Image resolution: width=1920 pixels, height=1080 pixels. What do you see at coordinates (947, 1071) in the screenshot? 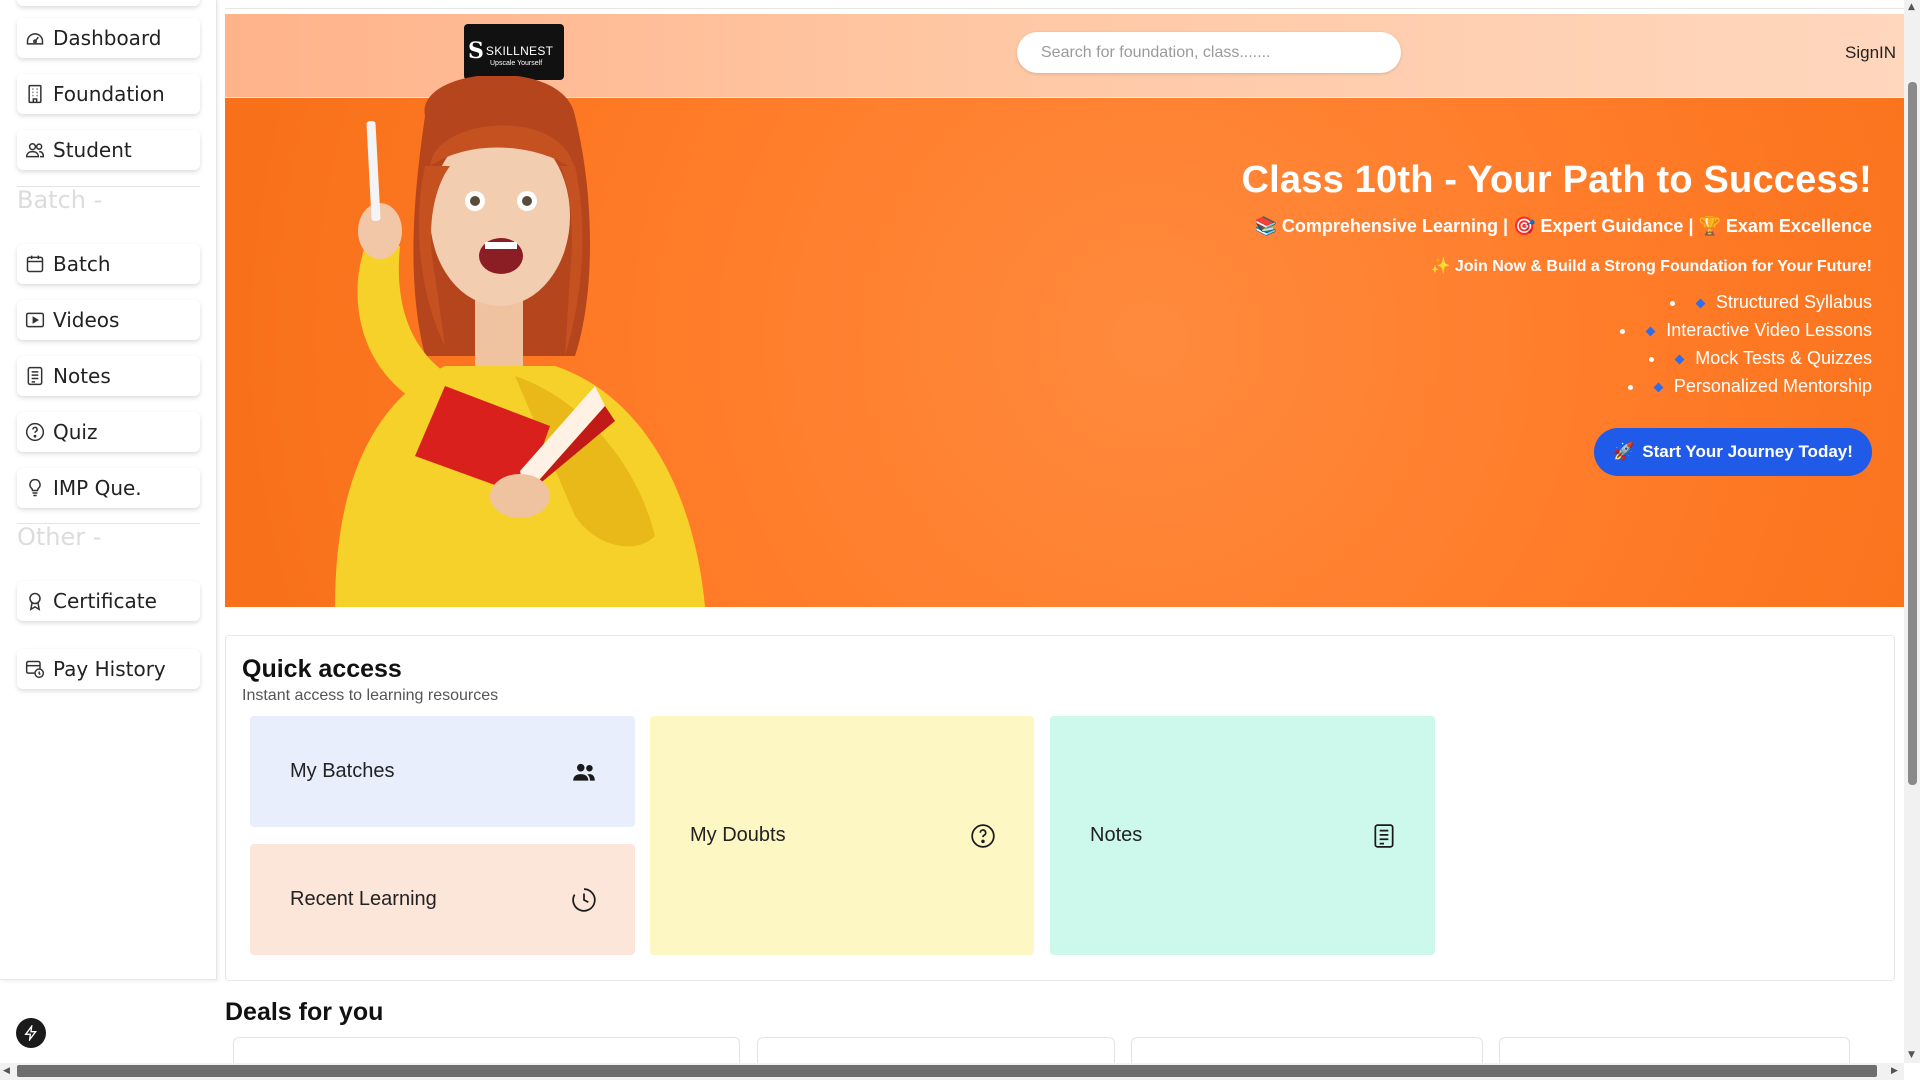
I see `horizontal-scroll-thumb` at bounding box center [947, 1071].